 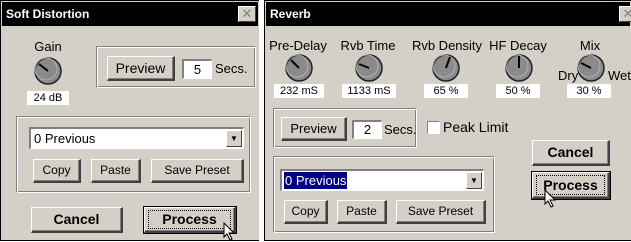 What do you see at coordinates (433, 127) in the screenshot?
I see `peak-limit-checkbox` at bounding box center [433, 127].